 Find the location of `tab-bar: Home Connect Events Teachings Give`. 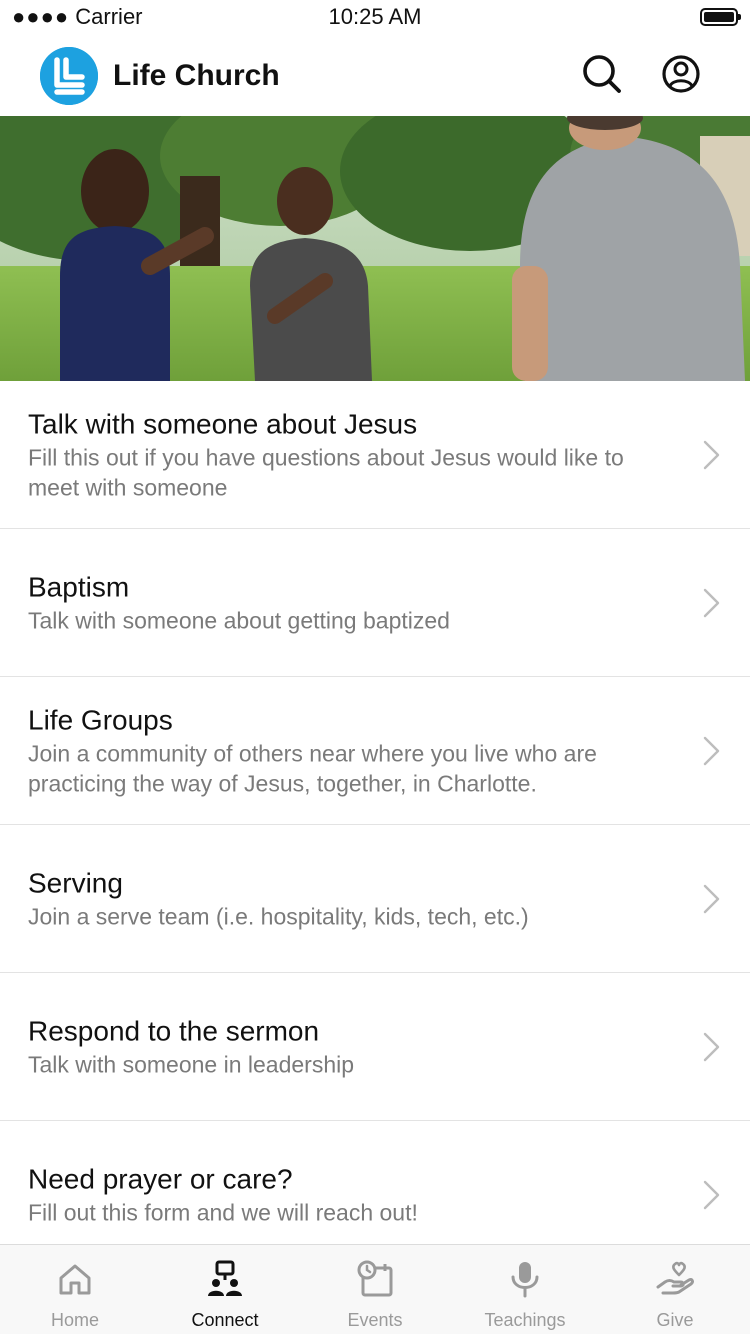

tab-bar: Home Connect Events Teachings Give is located at coordinates (375, 1289).